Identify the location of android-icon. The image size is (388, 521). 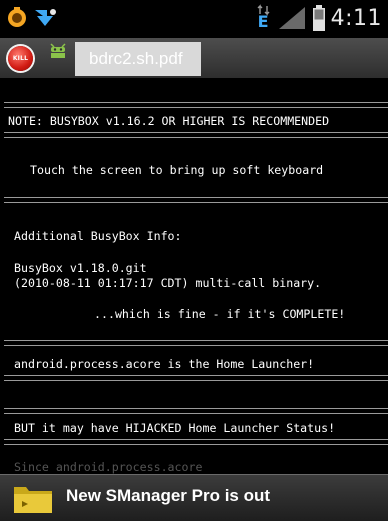
(58, 51).